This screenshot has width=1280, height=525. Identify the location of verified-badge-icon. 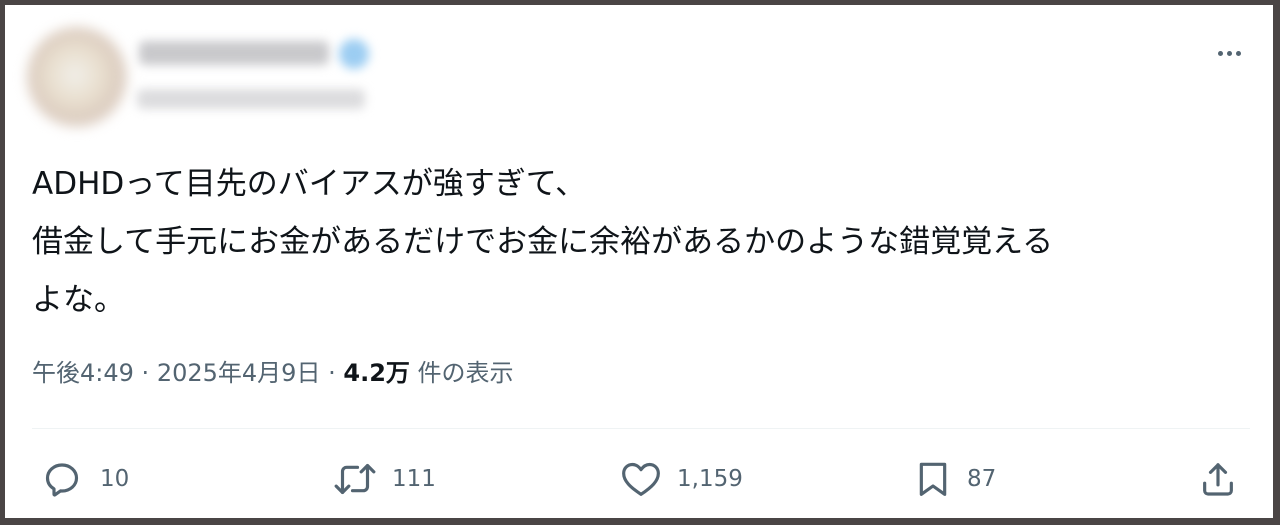
(354, 54).